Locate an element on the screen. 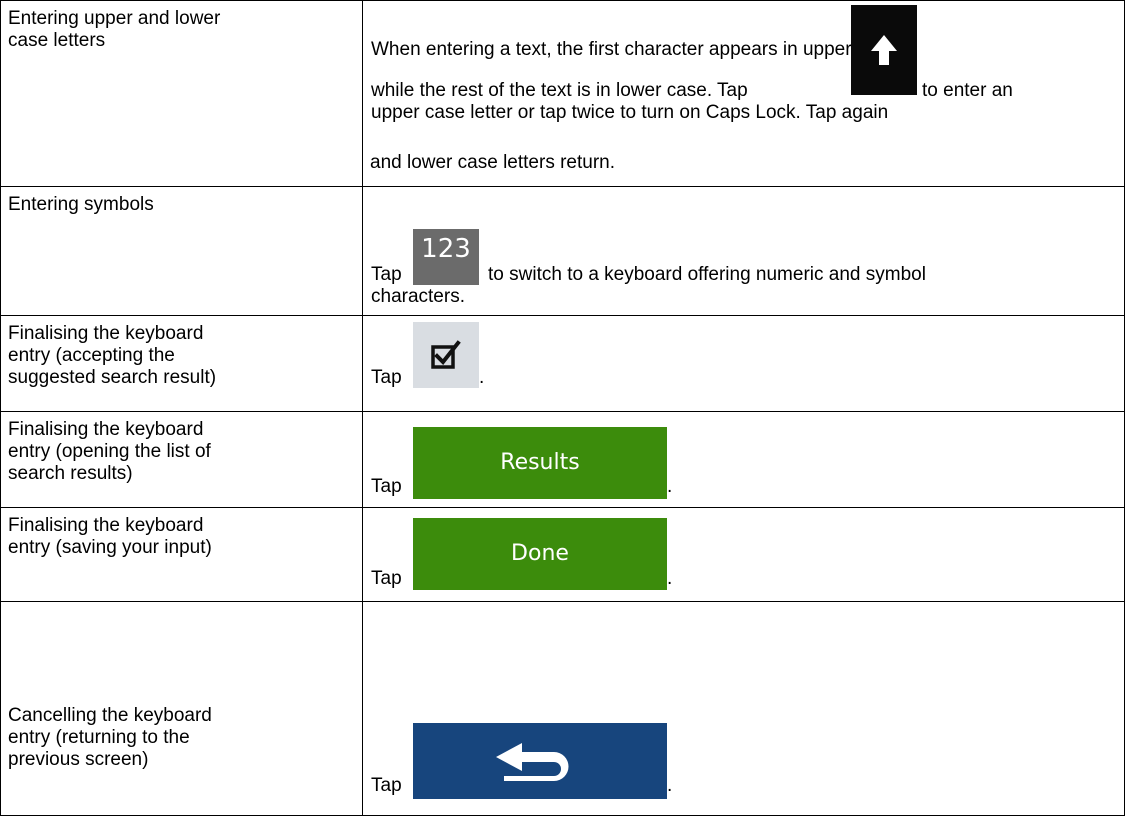 This screenshot has height=816, width=1125. checkbox-icon is located at coordinates (446, 355).